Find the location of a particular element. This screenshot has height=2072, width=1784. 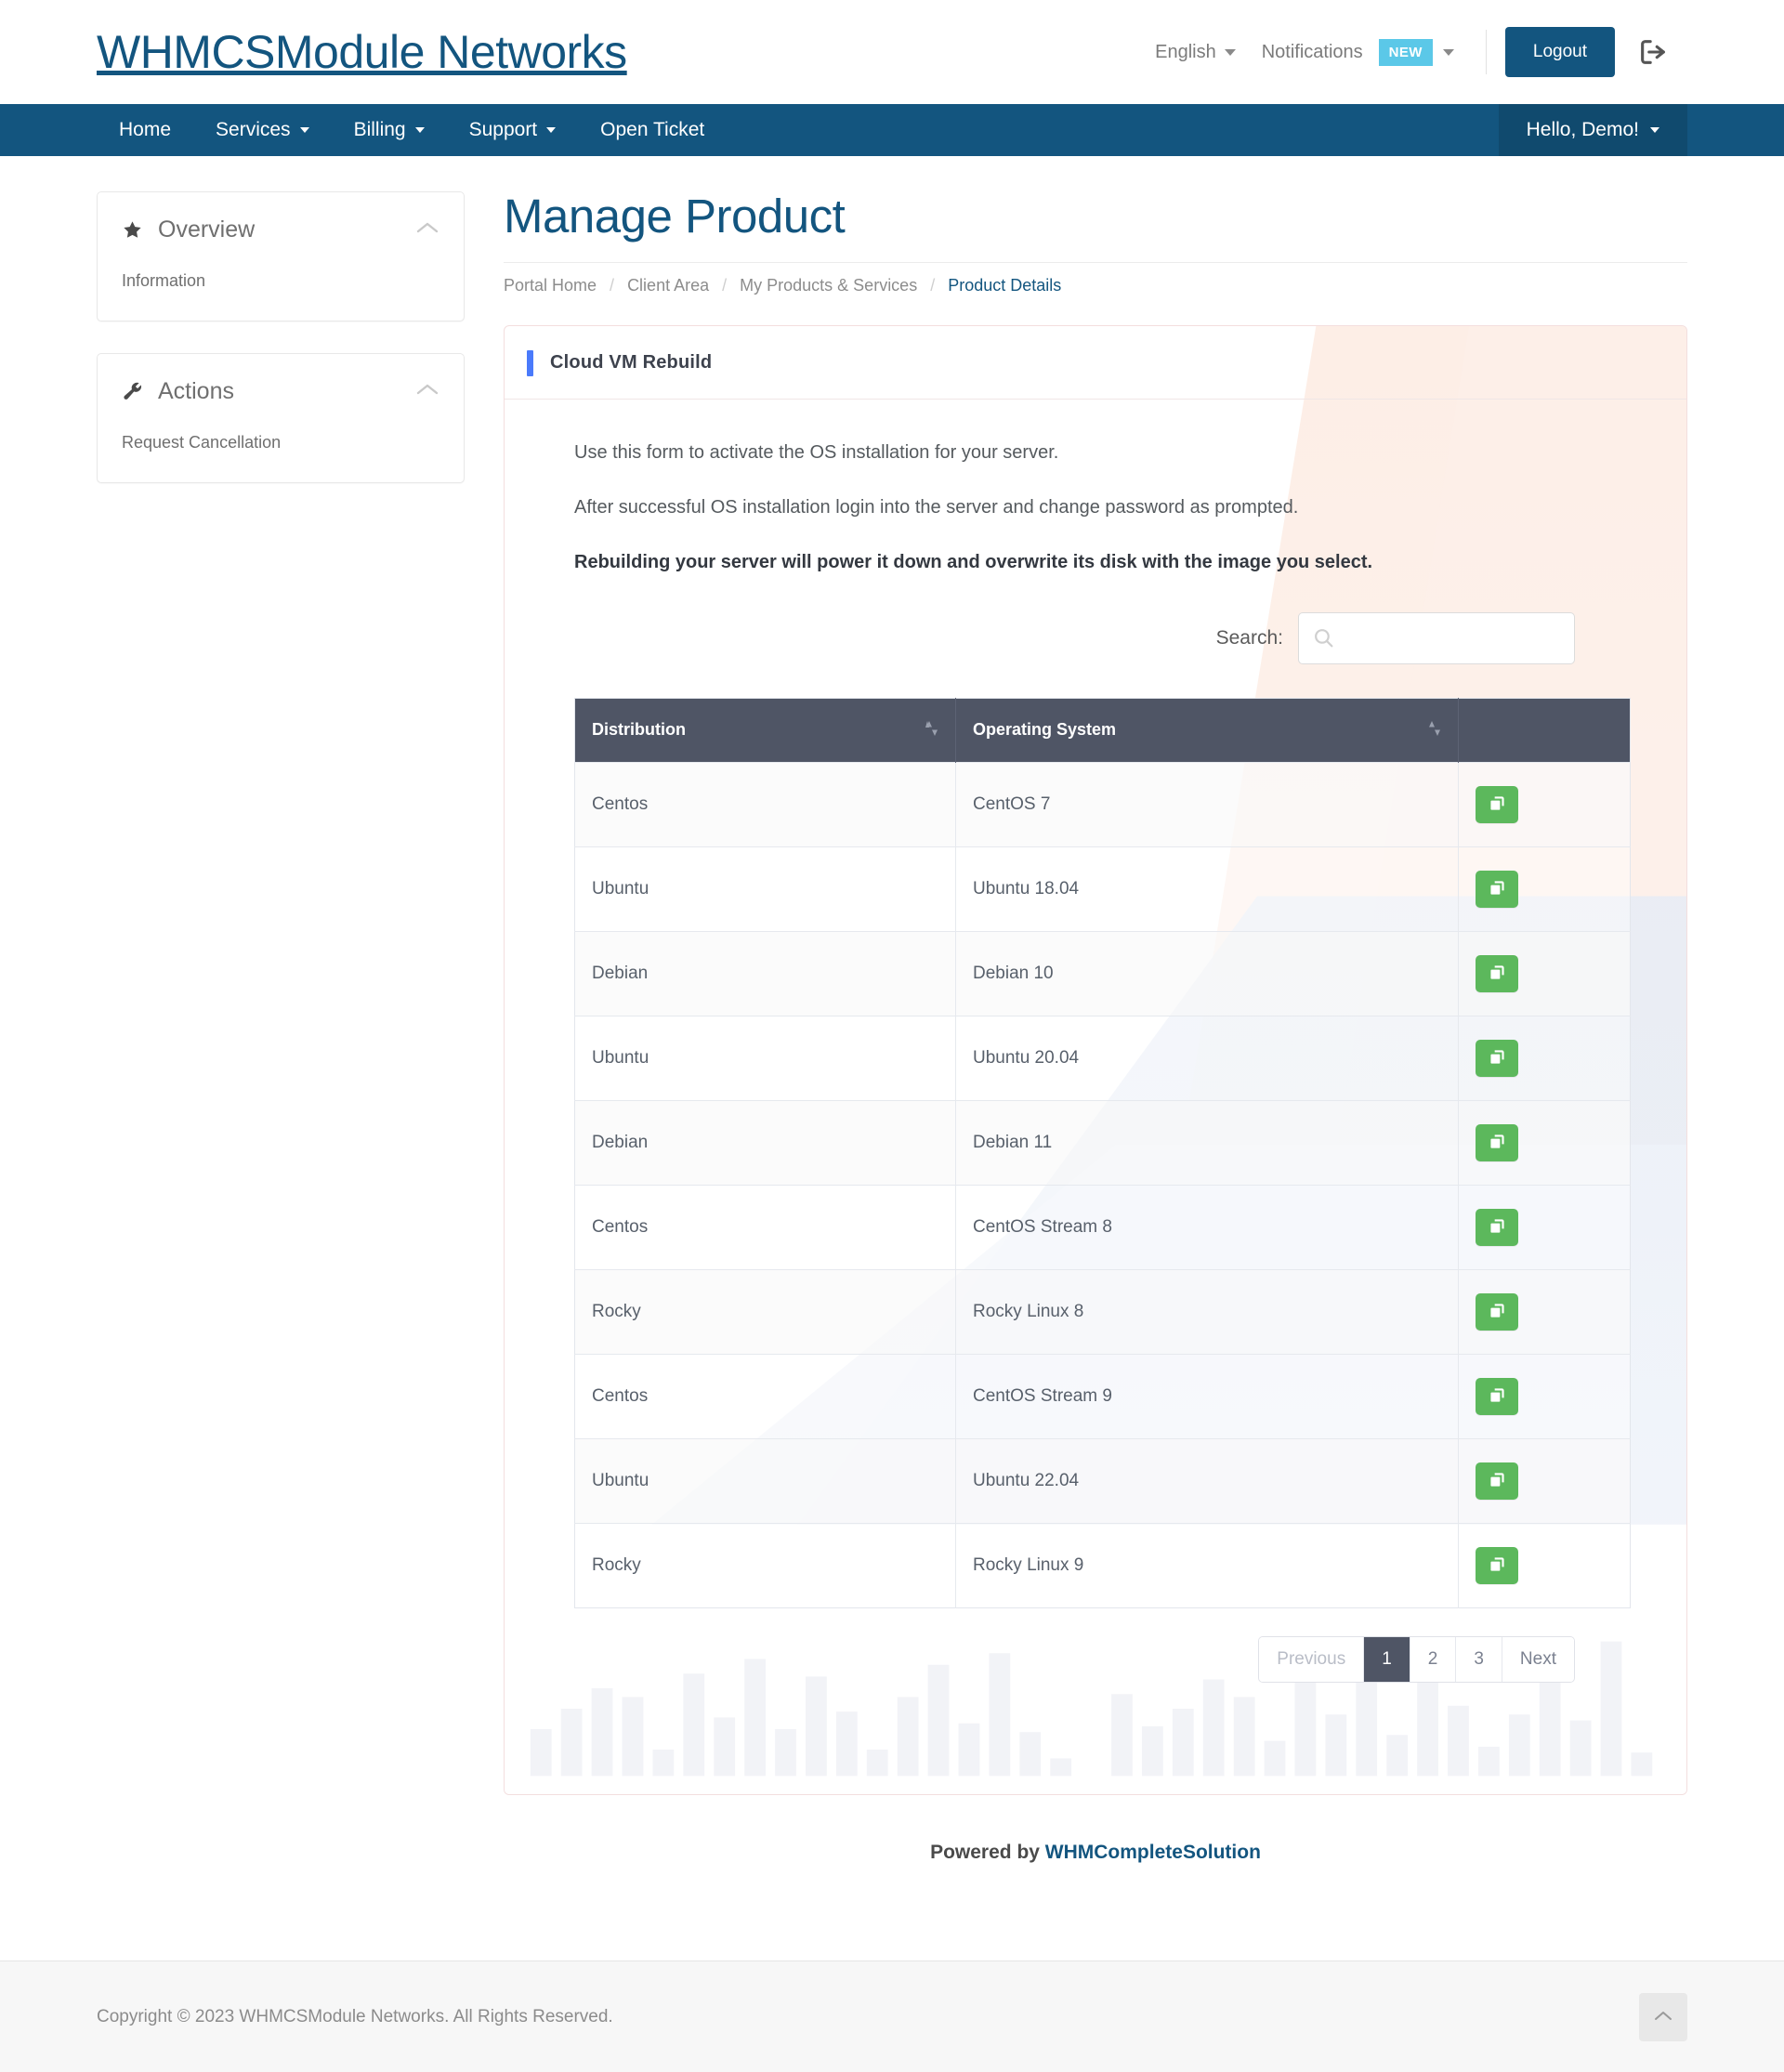

column-header-operating-system: Operating System is located at coordinates (1207, 730).